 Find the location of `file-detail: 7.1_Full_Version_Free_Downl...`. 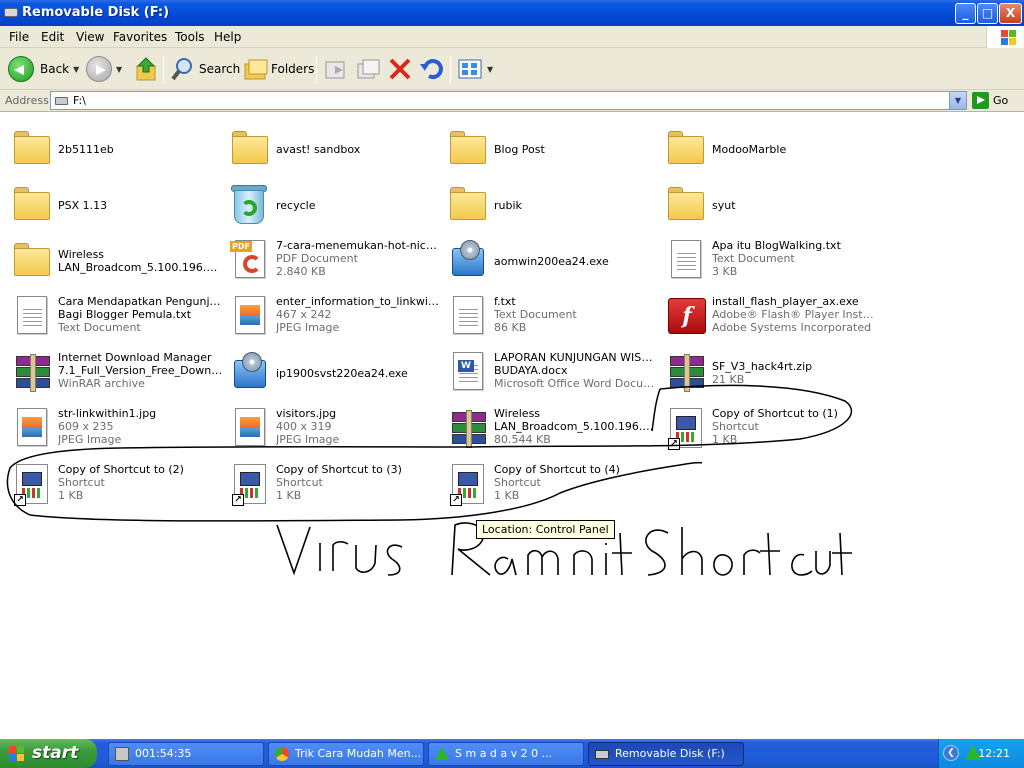

file-detail: 7.1_Full_Version_Free_Downl... is located at coordinates (140, 370).